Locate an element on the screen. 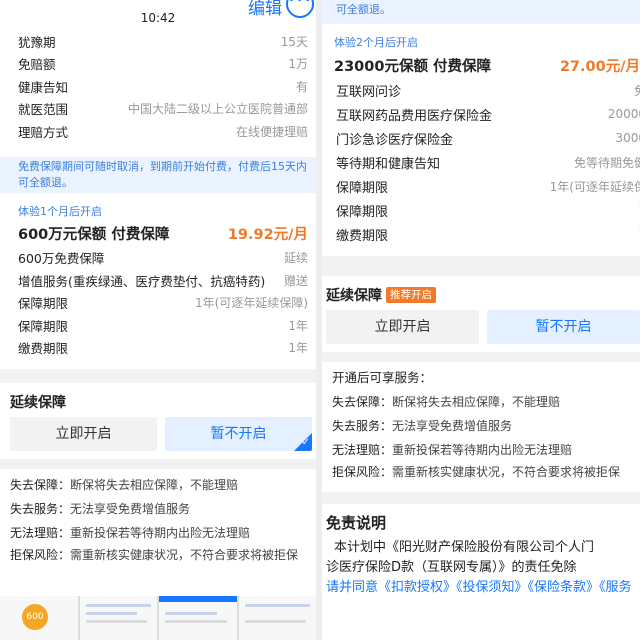 Image resolution: width=640 pixels, height=640 pixels. edit-button: 编辑 is located at coordinates (265, 9).